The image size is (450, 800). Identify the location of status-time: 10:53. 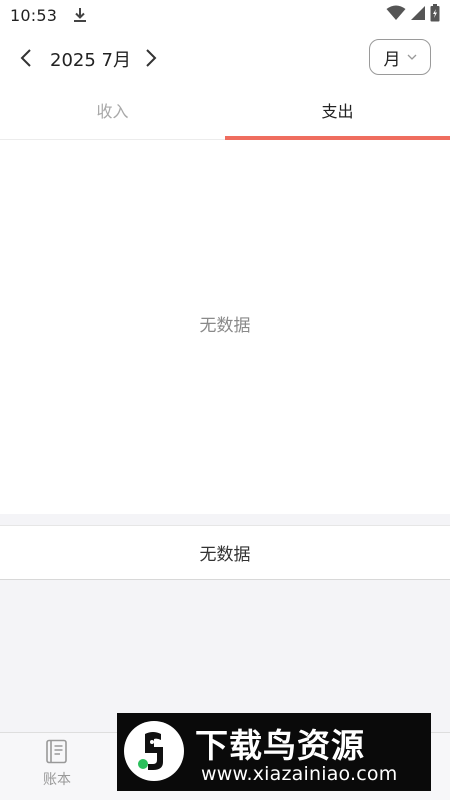
(34, 15).